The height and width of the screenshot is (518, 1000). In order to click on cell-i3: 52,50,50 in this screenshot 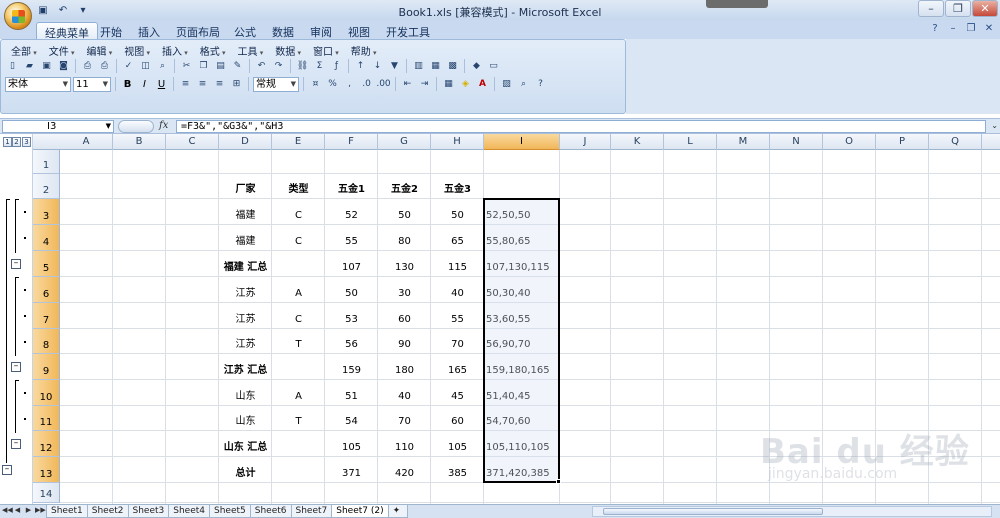, I will do `click(522, 216)`.